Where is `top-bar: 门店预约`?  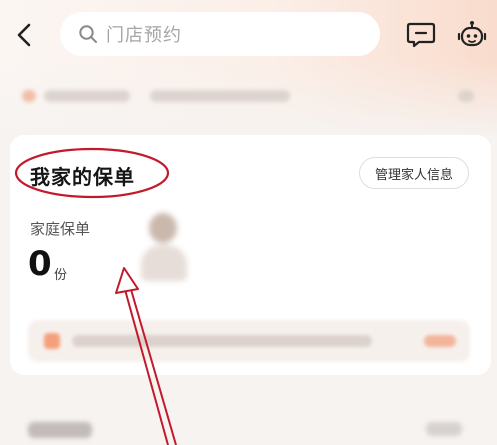
top-bar: 门店预约 is located at coordinates (248, 35).